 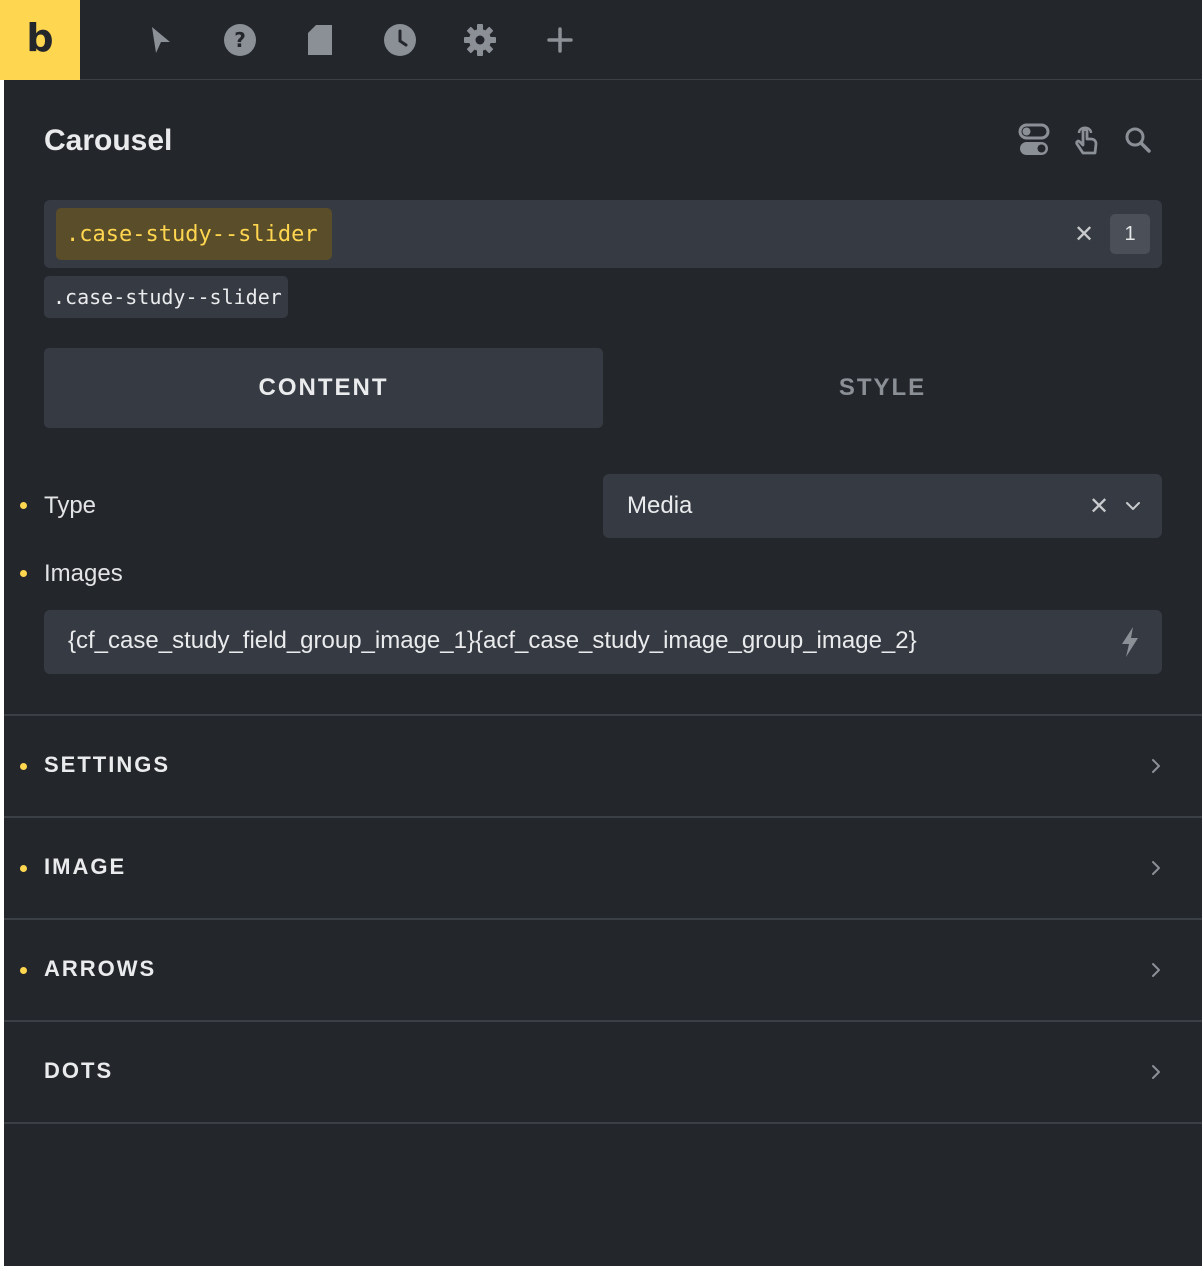 I want to click on pointer-hand-icon, so click(x=1086, y=140).